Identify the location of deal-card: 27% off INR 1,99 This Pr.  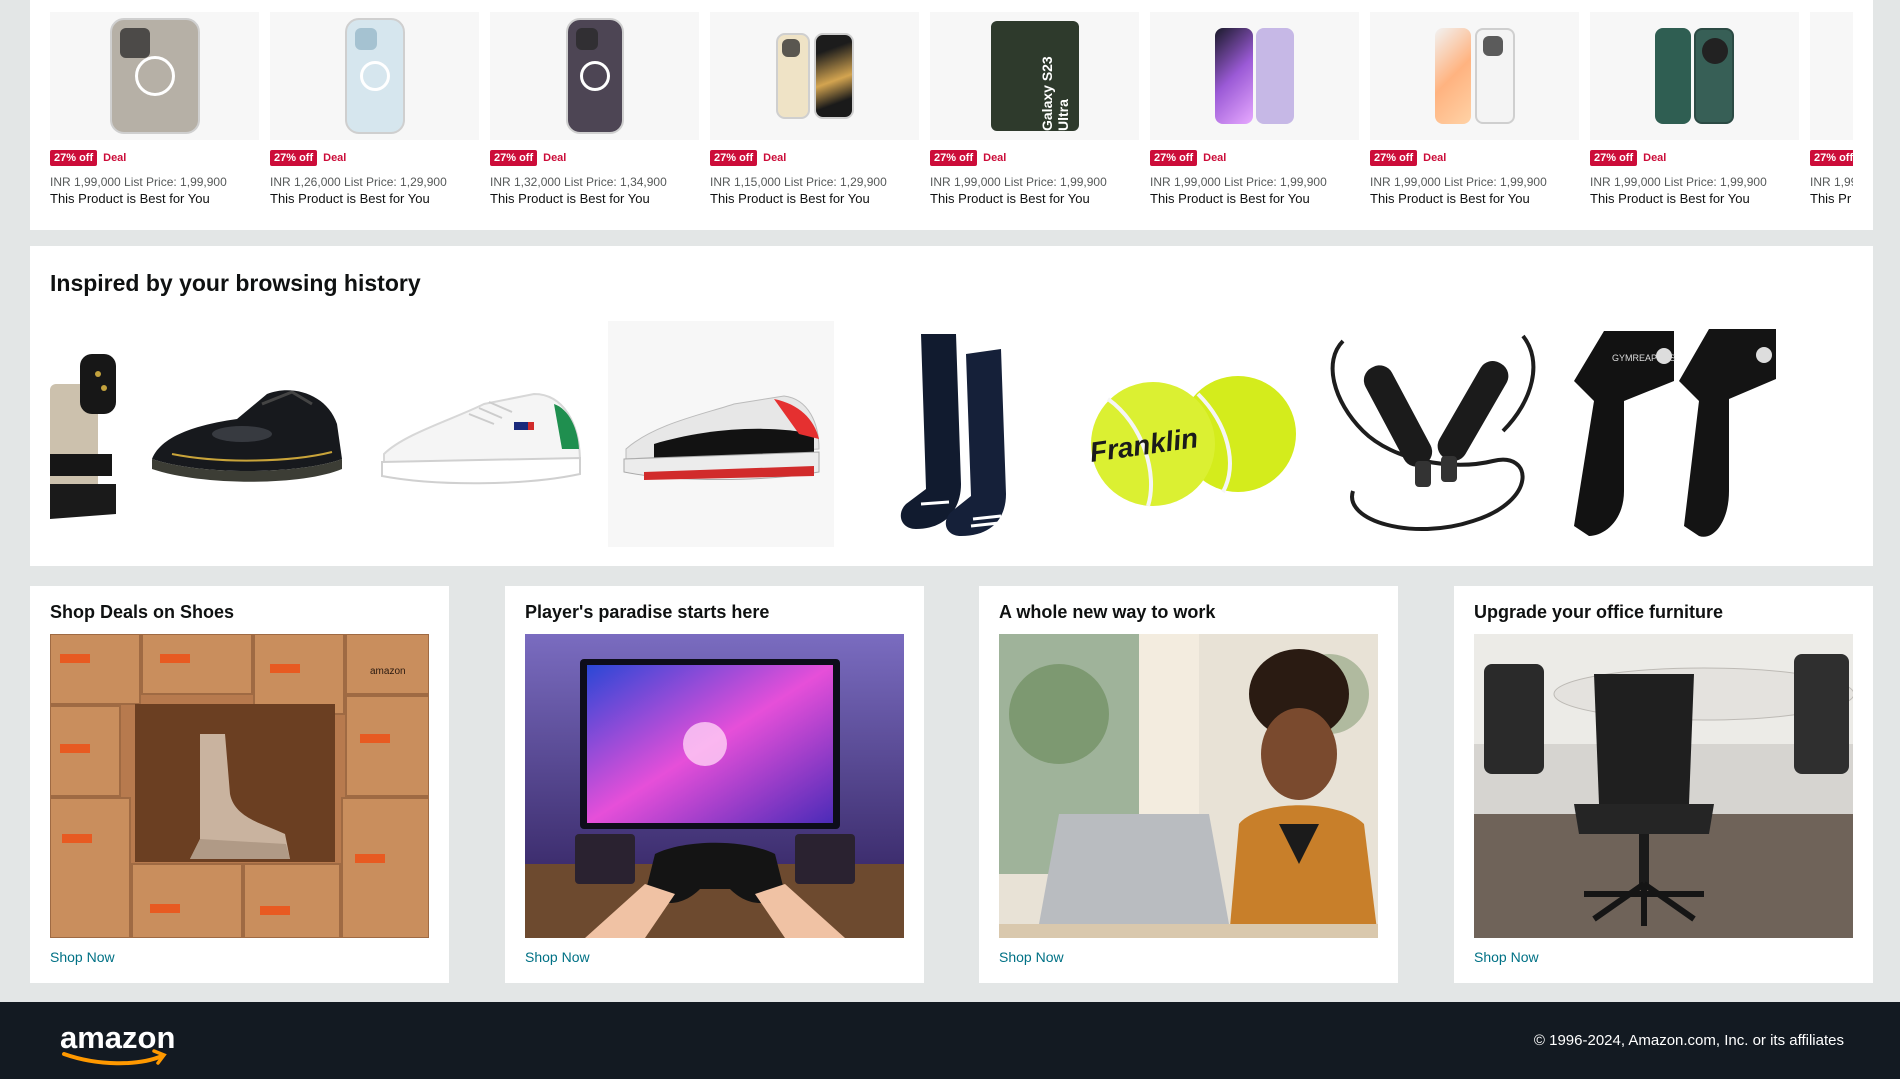
(1831, 112).